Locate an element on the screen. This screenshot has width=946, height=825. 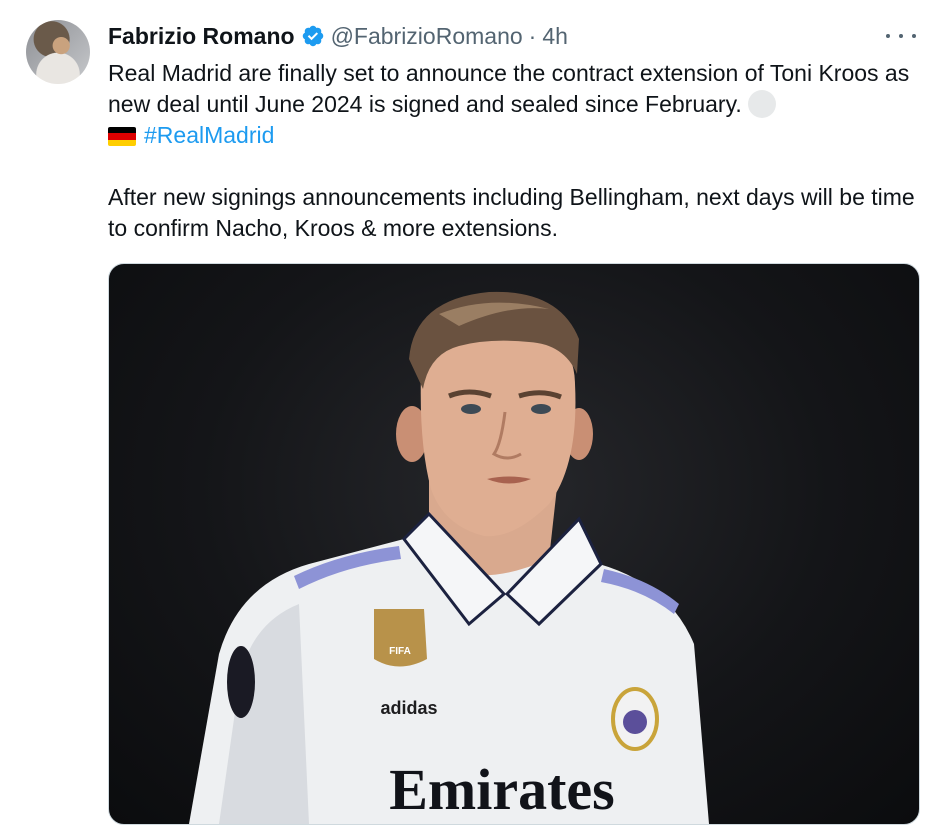
club-crest-center is located at coordinates (635, 722).